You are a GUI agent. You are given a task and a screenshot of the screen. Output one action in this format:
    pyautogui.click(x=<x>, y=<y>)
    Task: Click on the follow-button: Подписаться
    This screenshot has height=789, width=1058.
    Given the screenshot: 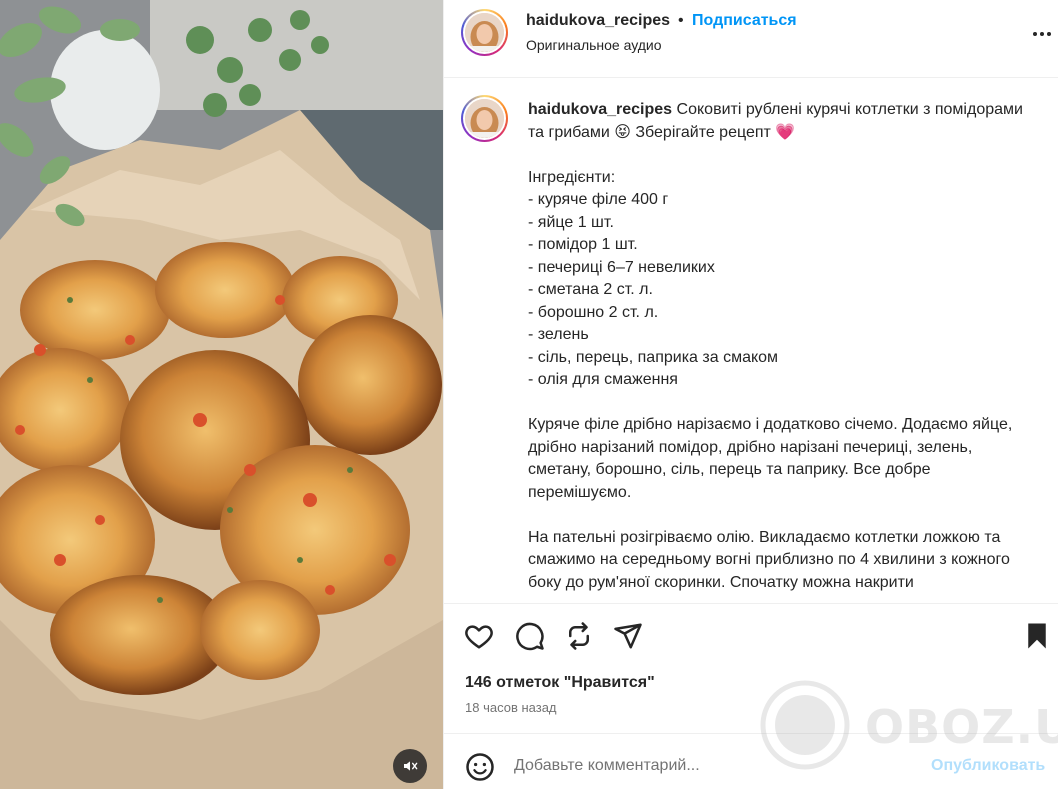 What is the action you would take?
    pyautogui.click(x=744, y=21)
    